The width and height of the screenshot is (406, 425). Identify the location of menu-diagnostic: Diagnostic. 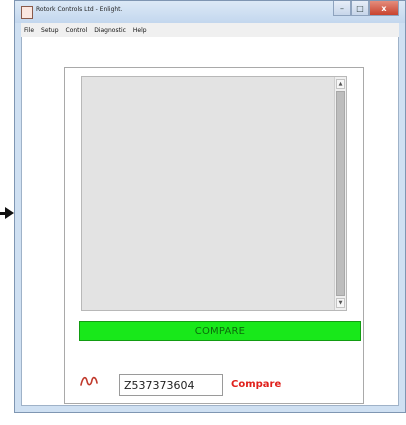
(110, 30).